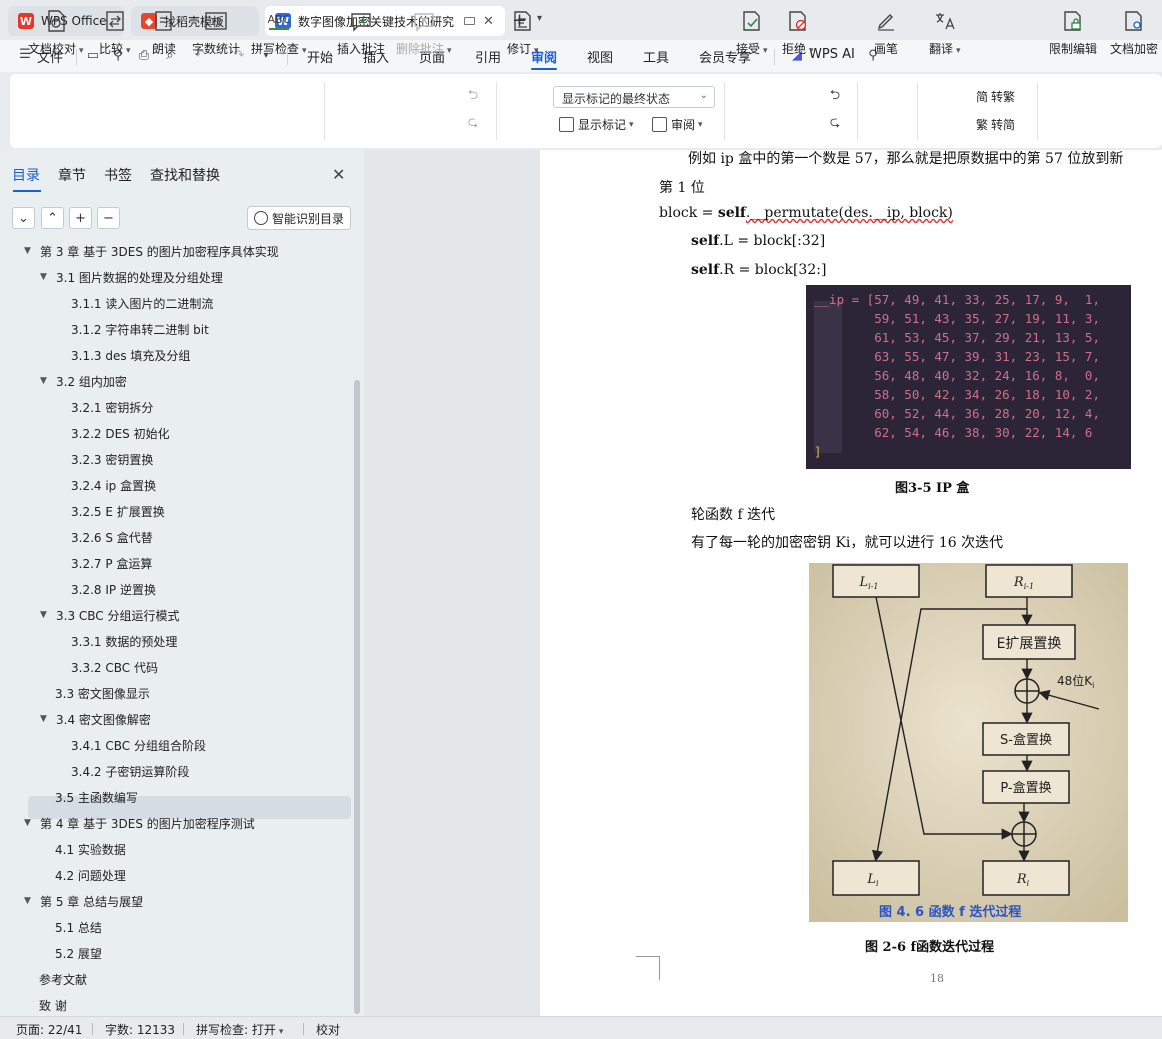 This screenshot has width=1162, height=1039. I want to click on toc-item: 3.2.1 密钥拆分, so click(112, 407).